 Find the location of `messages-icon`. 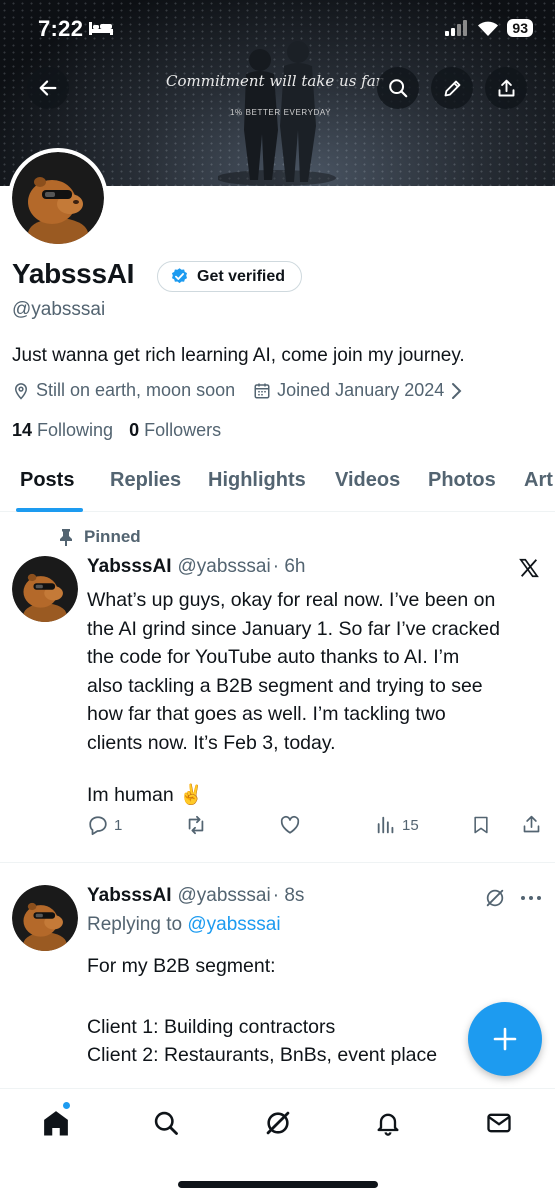

messages-icon is located at coordinates (499, 1123).